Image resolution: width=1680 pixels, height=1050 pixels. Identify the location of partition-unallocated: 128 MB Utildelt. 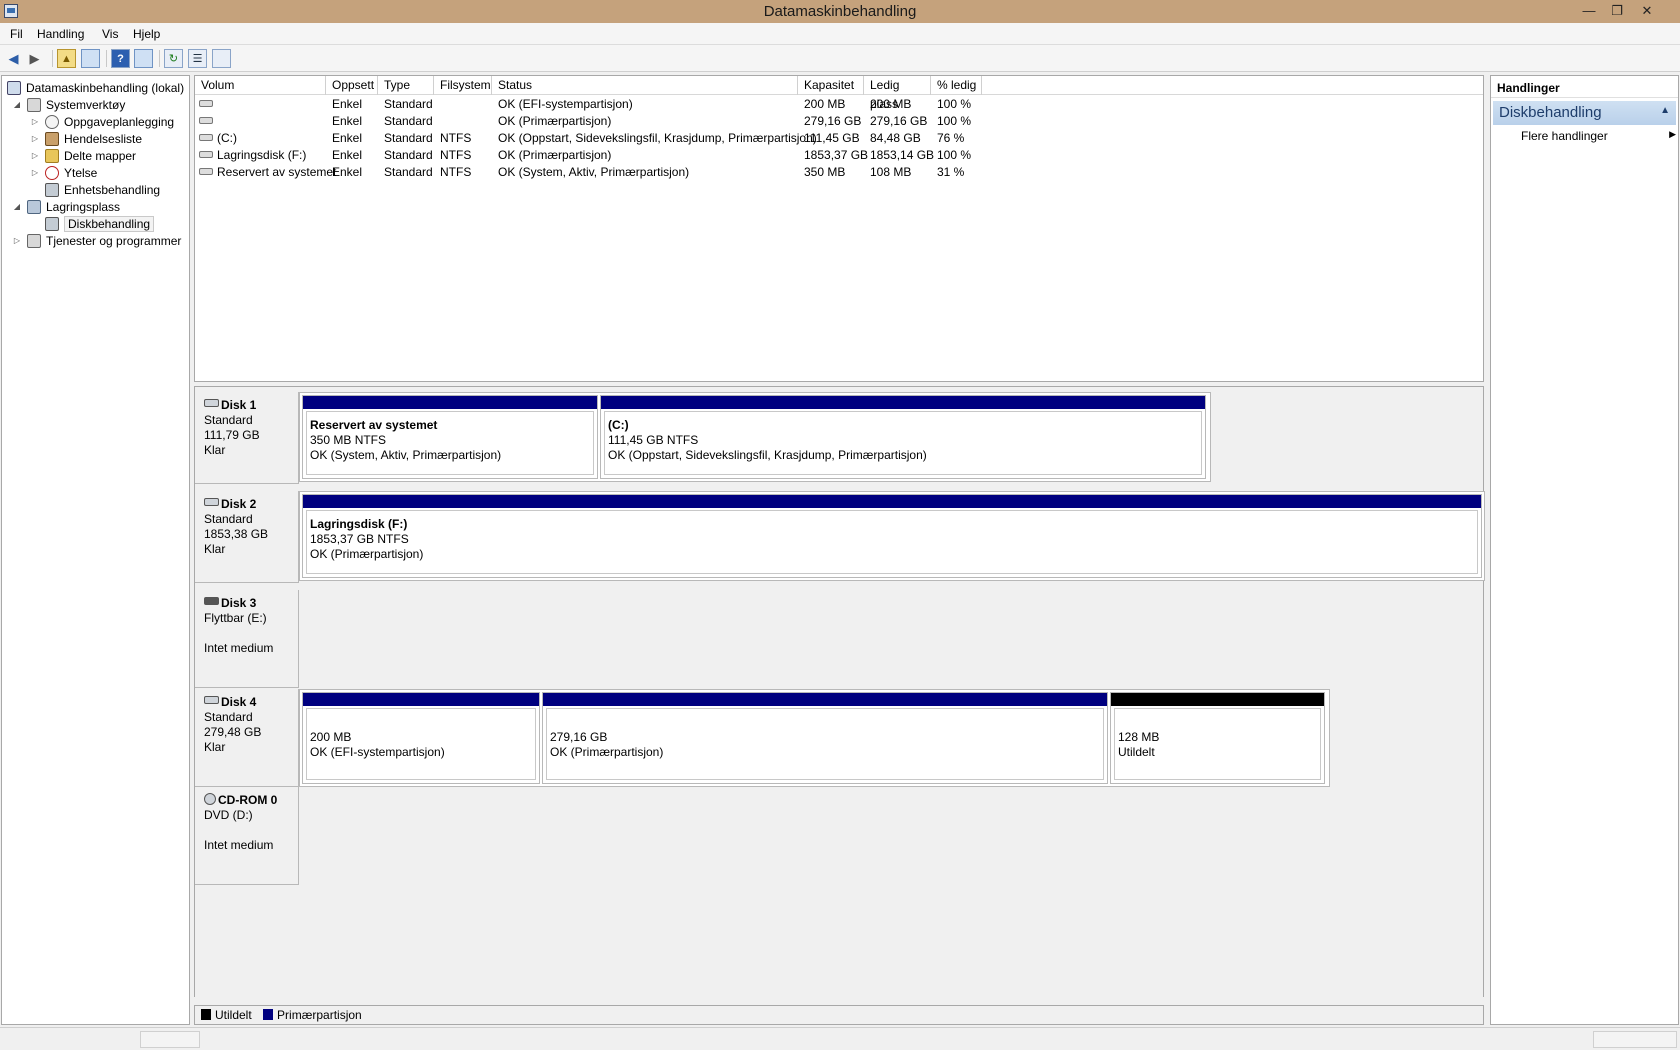
(1217, 738).